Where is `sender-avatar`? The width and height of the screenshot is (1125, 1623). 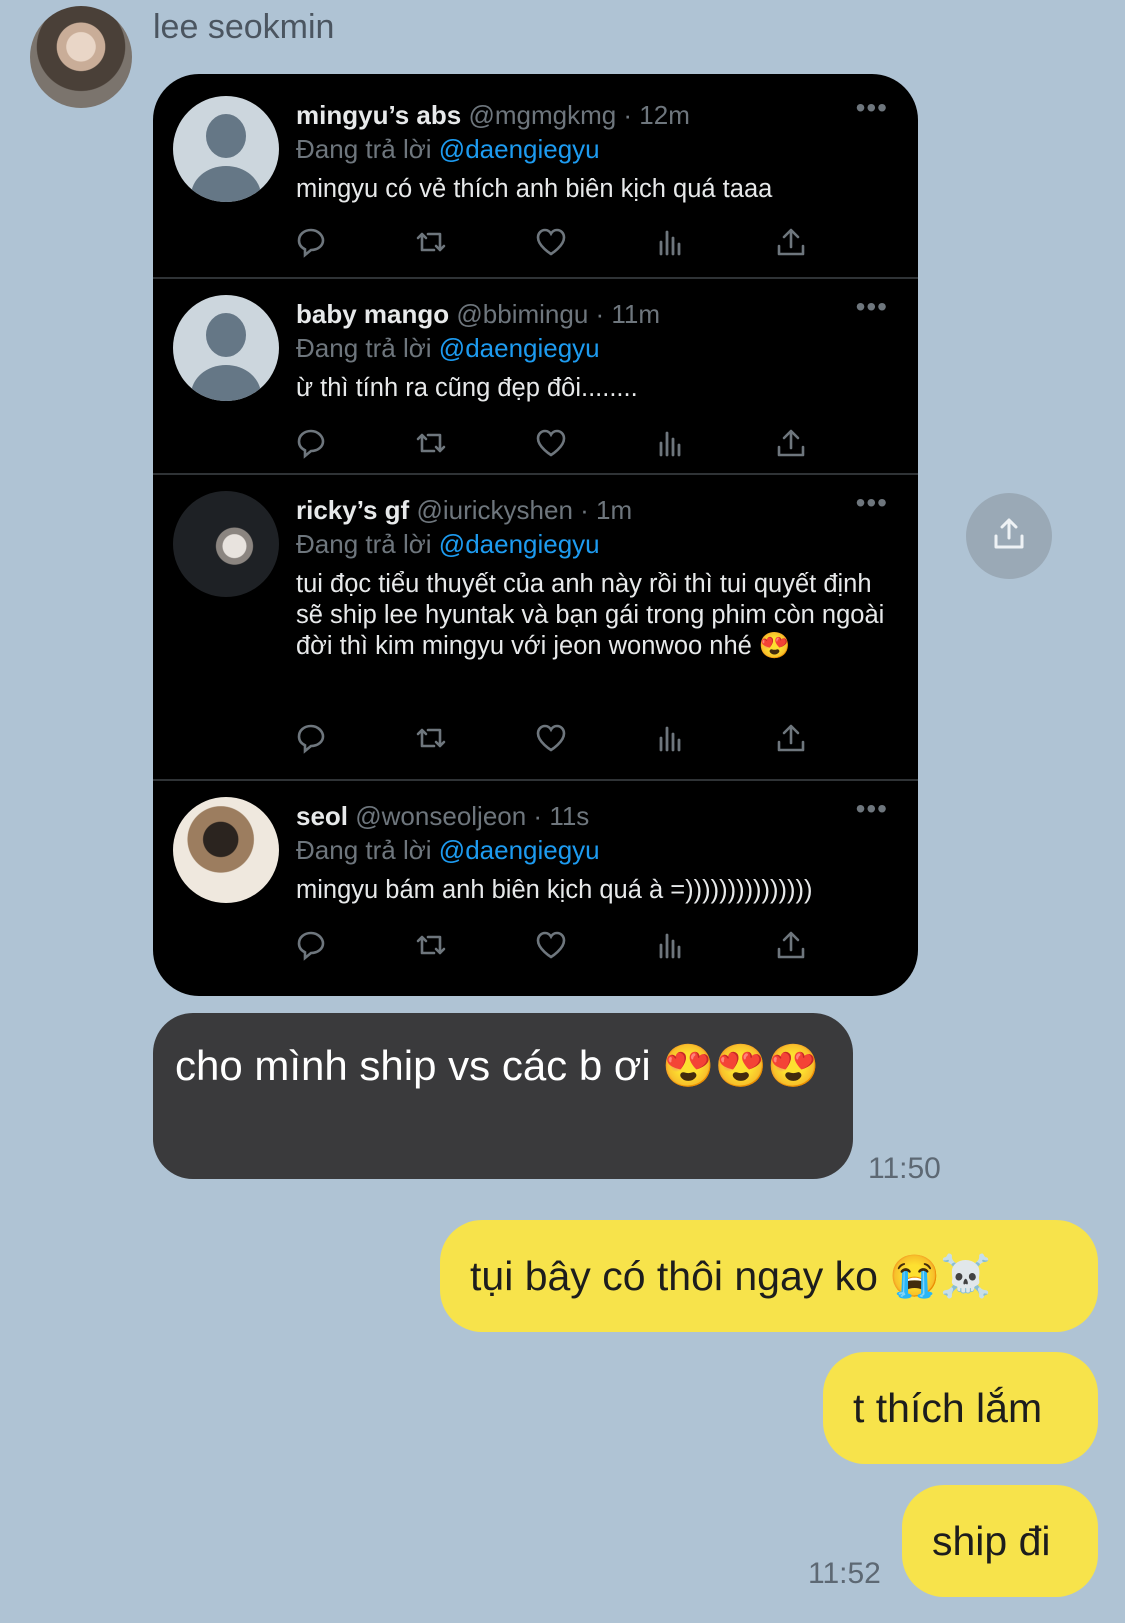
sender-avatar is located at coordinates (81, 57).